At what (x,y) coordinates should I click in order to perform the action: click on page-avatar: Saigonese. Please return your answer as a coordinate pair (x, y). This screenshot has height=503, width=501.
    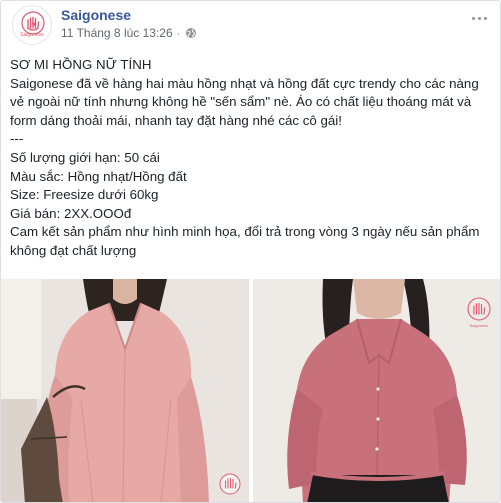
    Looking at the image, I should click on (32, 25).